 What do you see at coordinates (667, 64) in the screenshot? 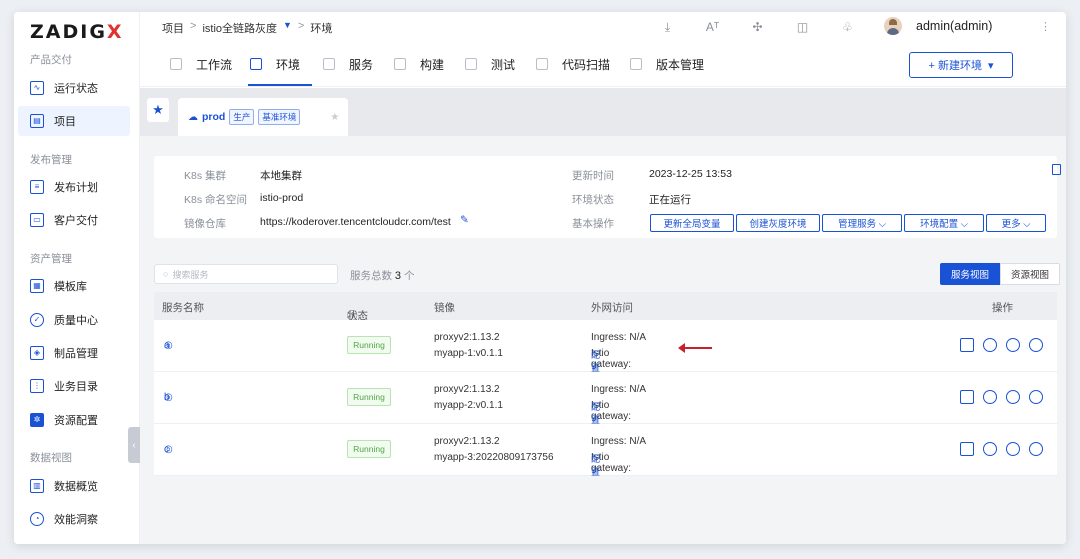
I see `tab-version: 版本管理` at bounding box center [667, 64].